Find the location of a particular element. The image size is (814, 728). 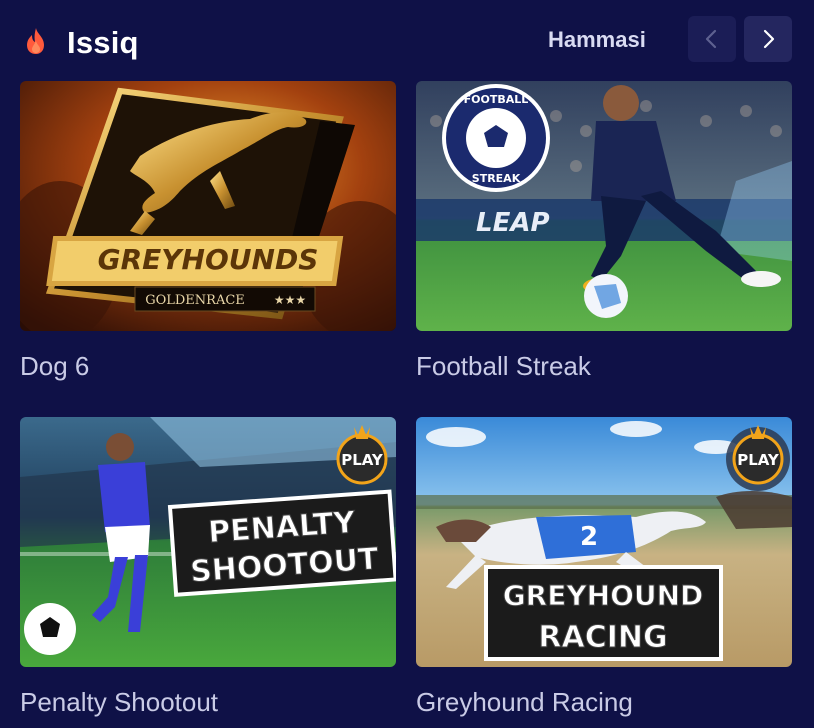

chevron-left-icon is located at coordinates (711, 39).